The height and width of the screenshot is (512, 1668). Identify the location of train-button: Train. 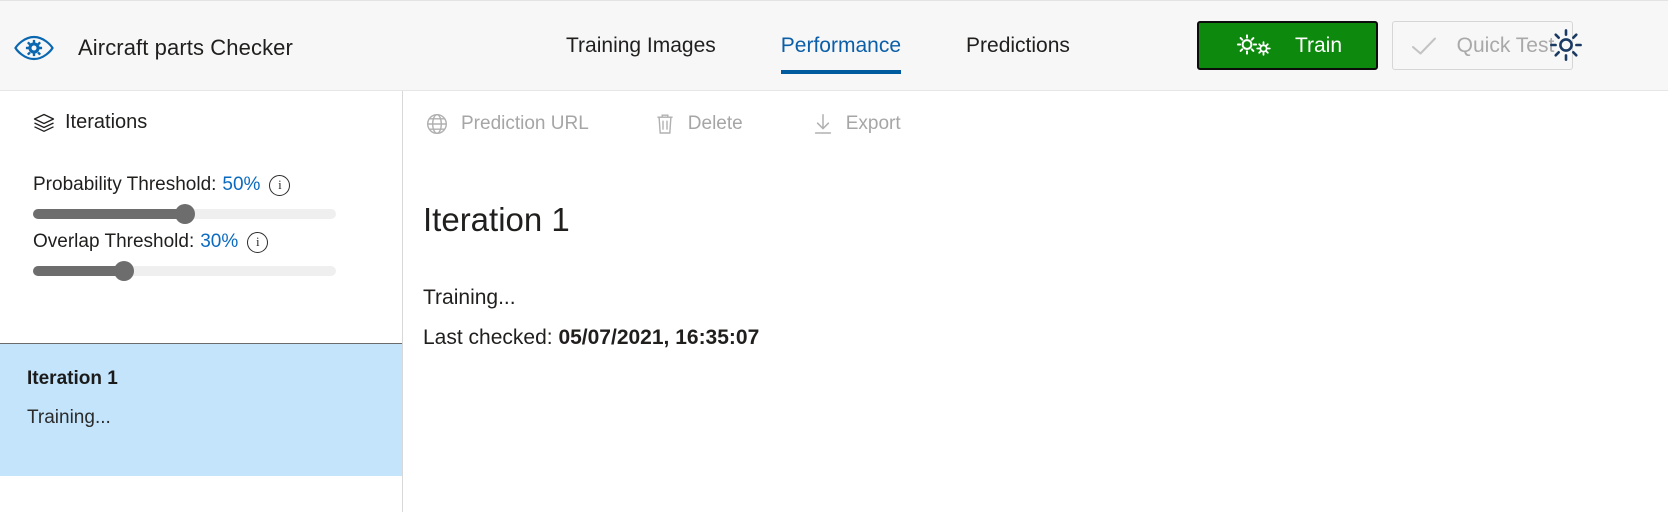
(1287, 45).